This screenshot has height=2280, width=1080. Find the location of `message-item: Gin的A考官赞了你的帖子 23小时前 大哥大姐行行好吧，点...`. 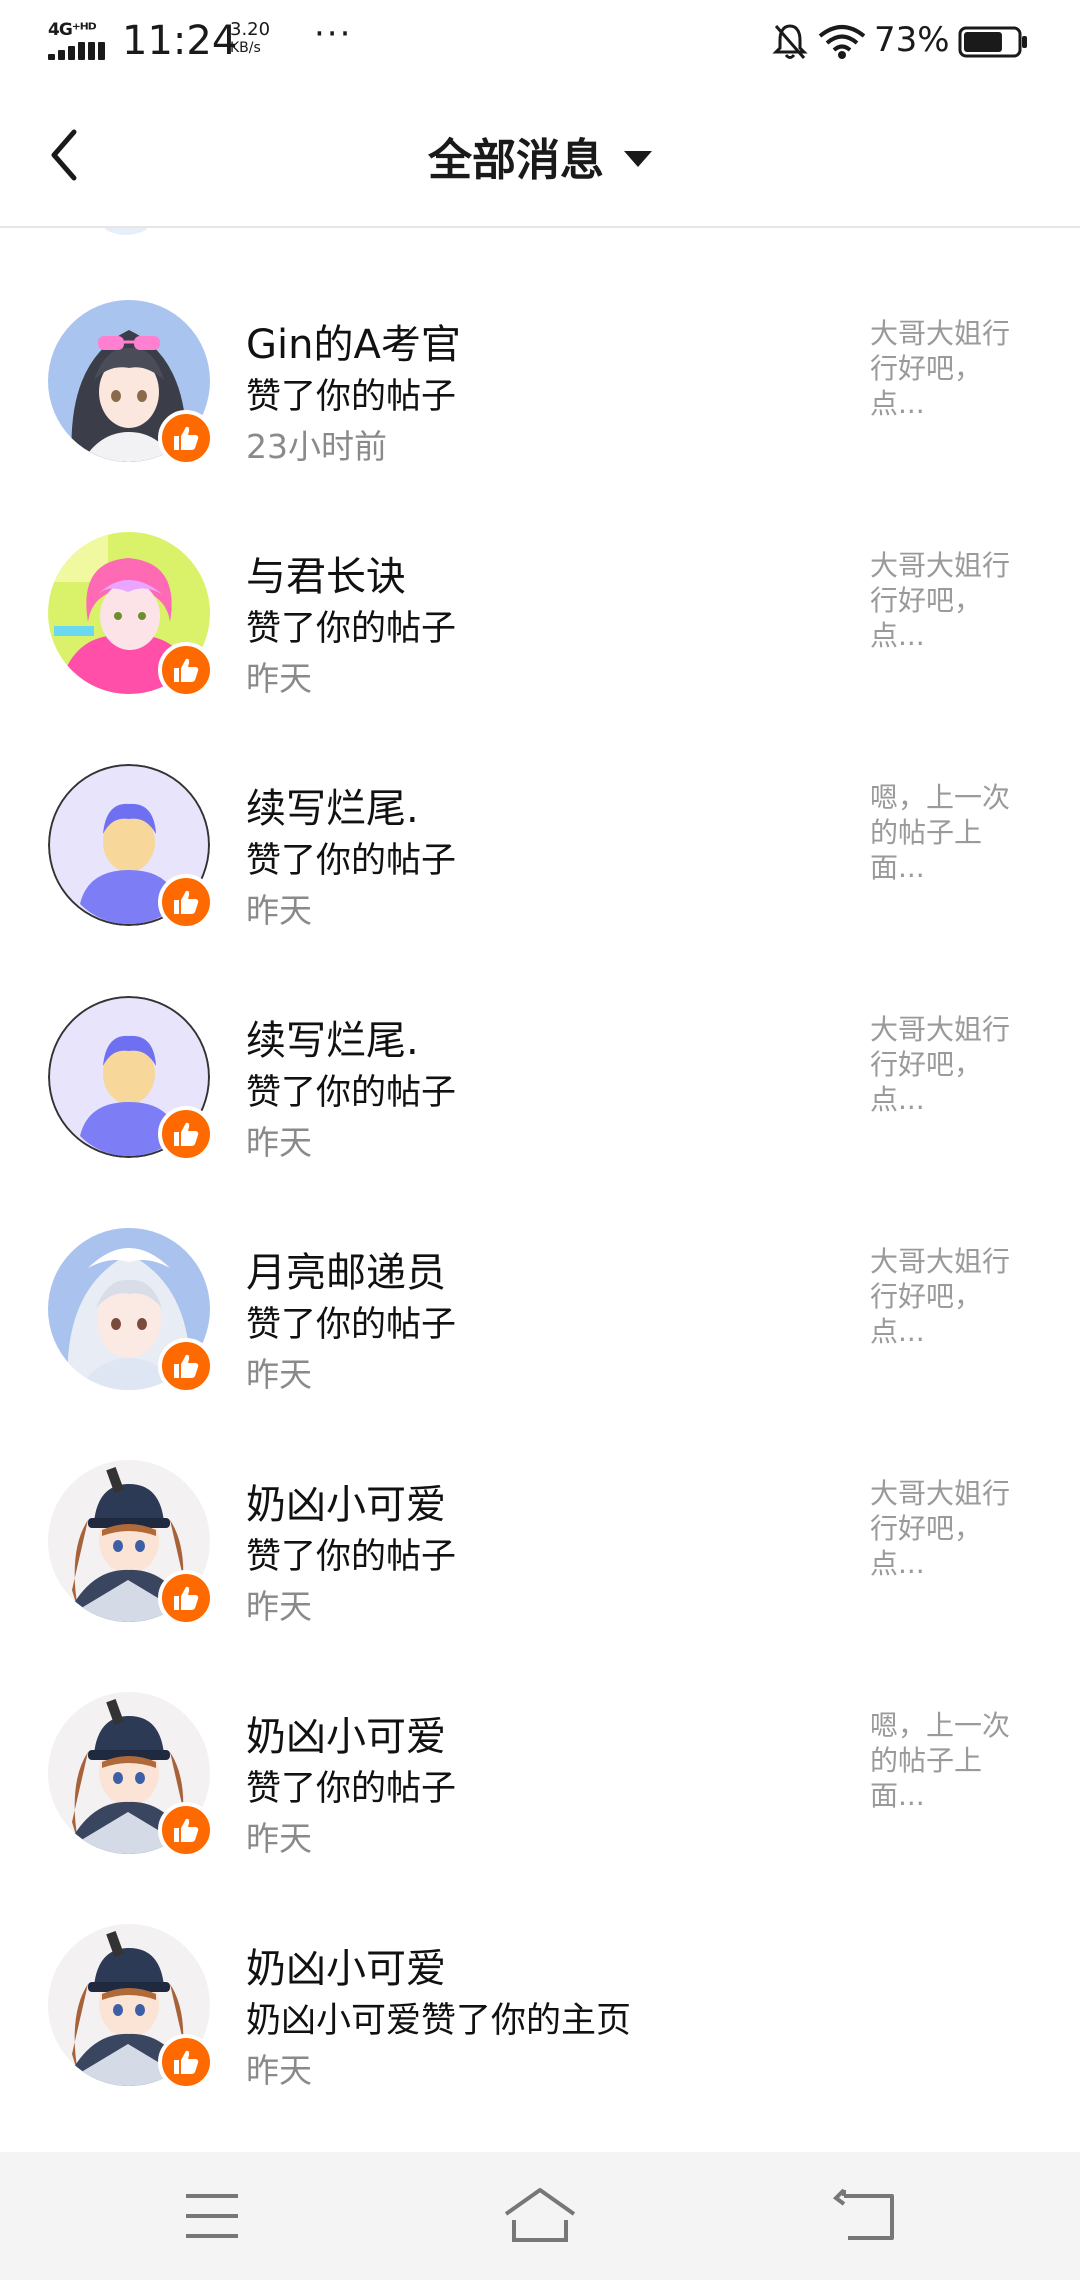

message-item: Gin的A考官赞了你的帖子 23小时前 大哥大姐行行好吧，点... is located at coordinates (540, 397).